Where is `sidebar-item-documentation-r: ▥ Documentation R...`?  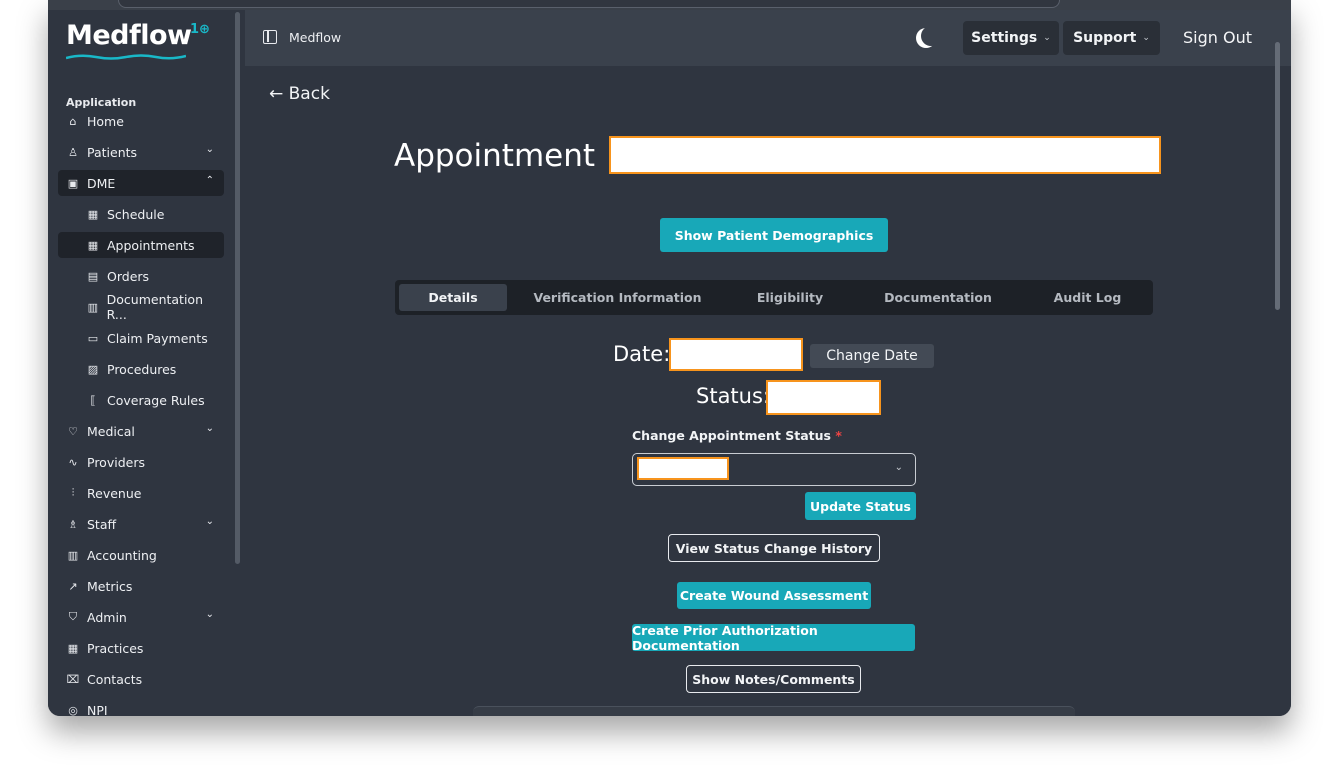 sidebar-item-documentation-r: ▥ Documentation R... is located at coordinates (141, 307).